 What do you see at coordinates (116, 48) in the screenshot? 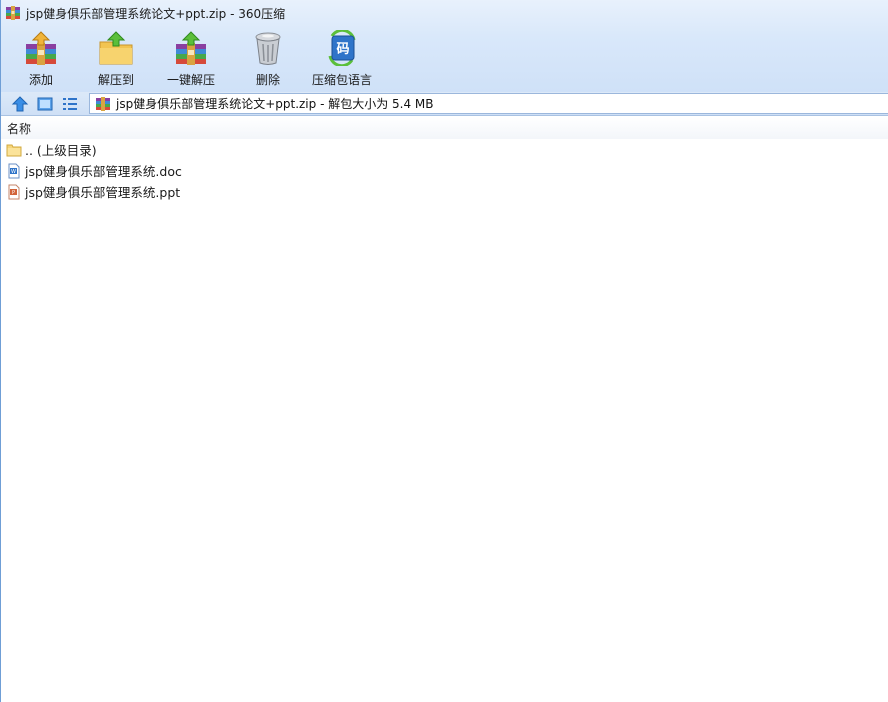
I see `extract-to-folder-icon` at bounding box center [116, 48].